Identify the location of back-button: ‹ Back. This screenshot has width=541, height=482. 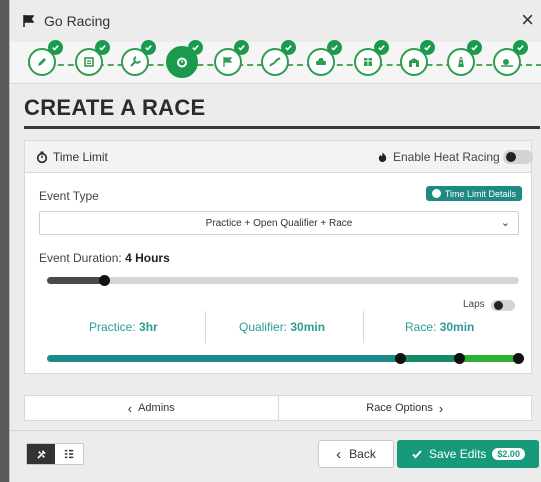
(356, 454).